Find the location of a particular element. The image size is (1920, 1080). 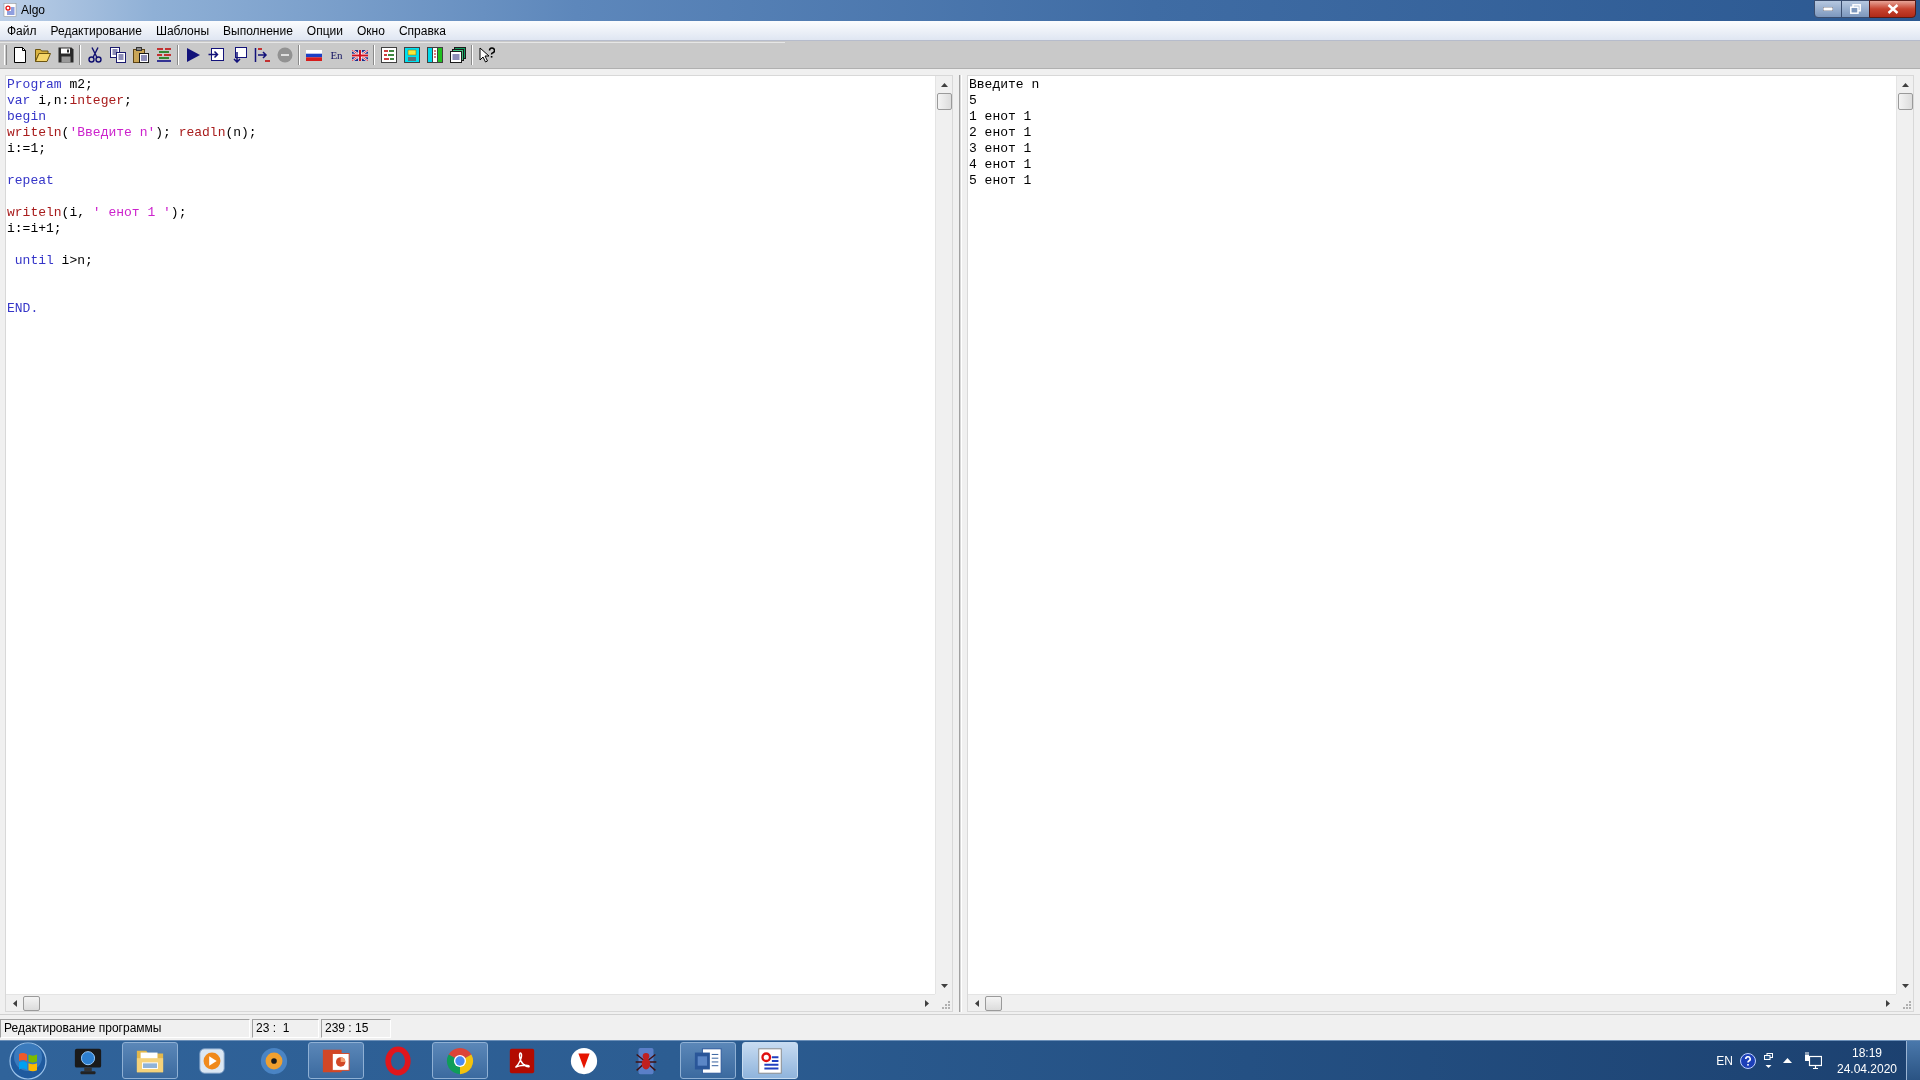

stacked-windows-icon is located at coordinates (457, 55).